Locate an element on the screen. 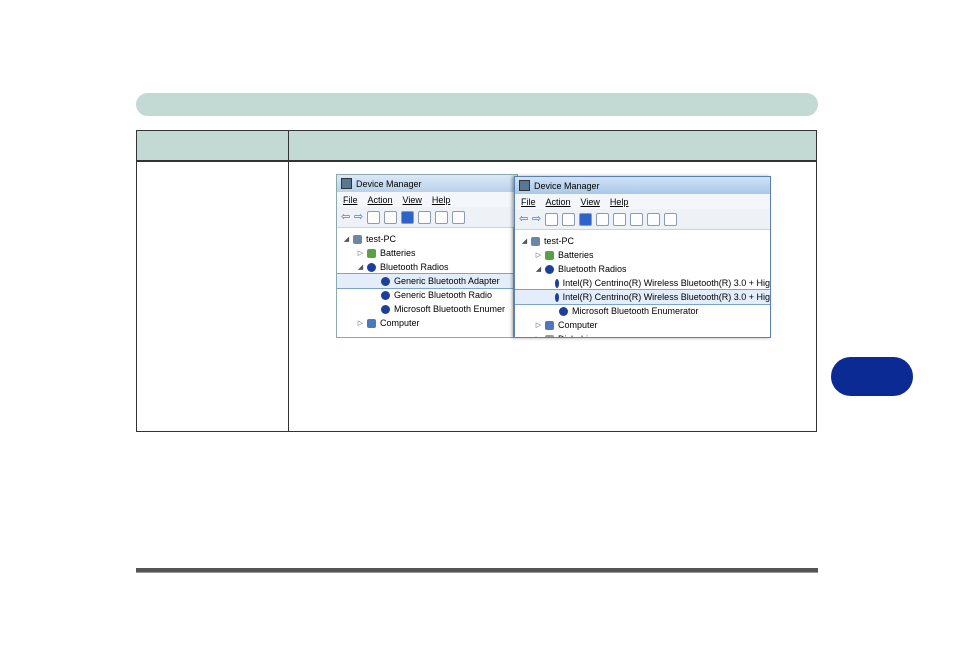 Image resolution: width=954 pixels, height=672 pixels. tree-item-label: Microsoft Bluetooth Enumerator is located at coordinates (635, 311).